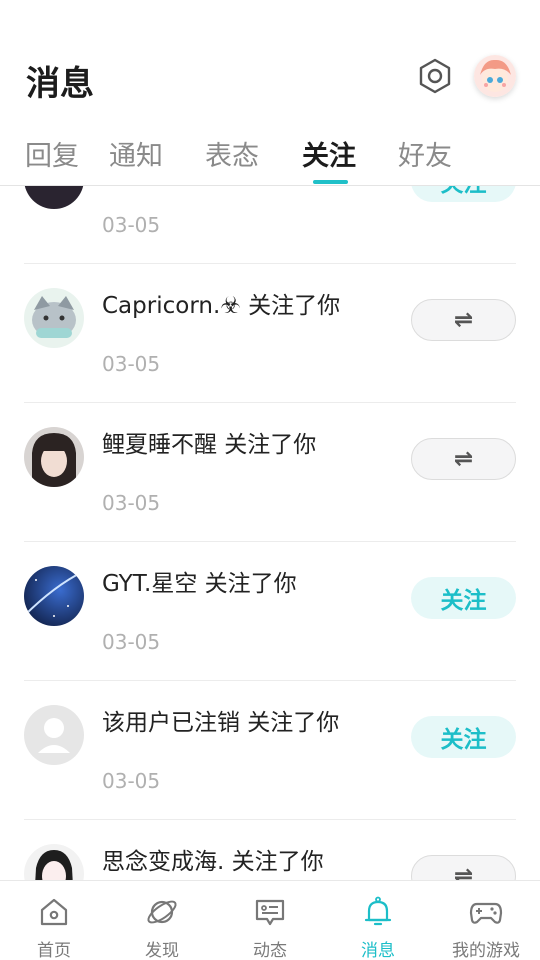 This screenshot has height=960, width=540. Describe the element at coordinates (495, 76) in the screenshot. I see `user-avatar` at that location.